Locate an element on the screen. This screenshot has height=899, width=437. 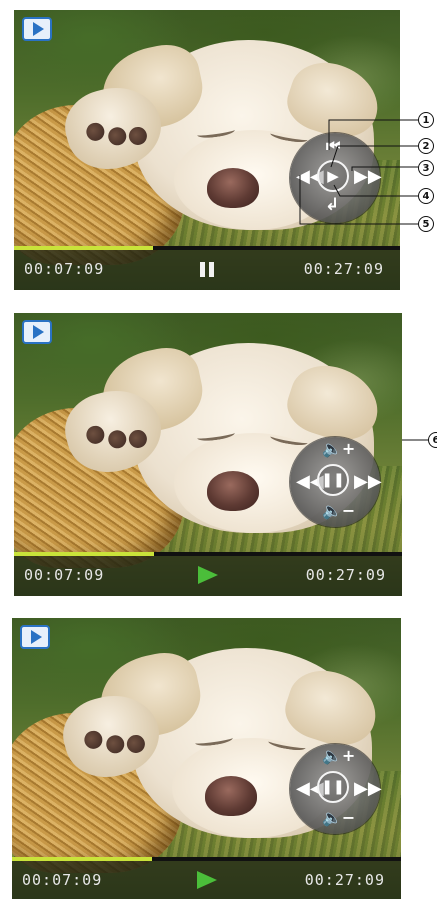
play-icon: ▶ is located at coordinates (333, 175).